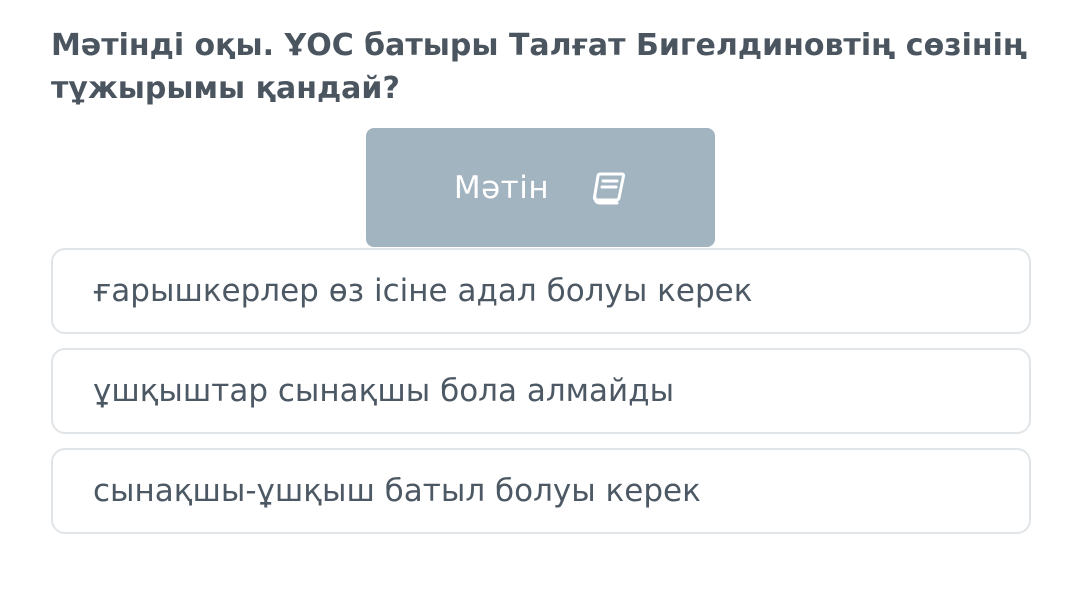  I want to click on open-text-button-label: Мәтін, so click(501, 187).